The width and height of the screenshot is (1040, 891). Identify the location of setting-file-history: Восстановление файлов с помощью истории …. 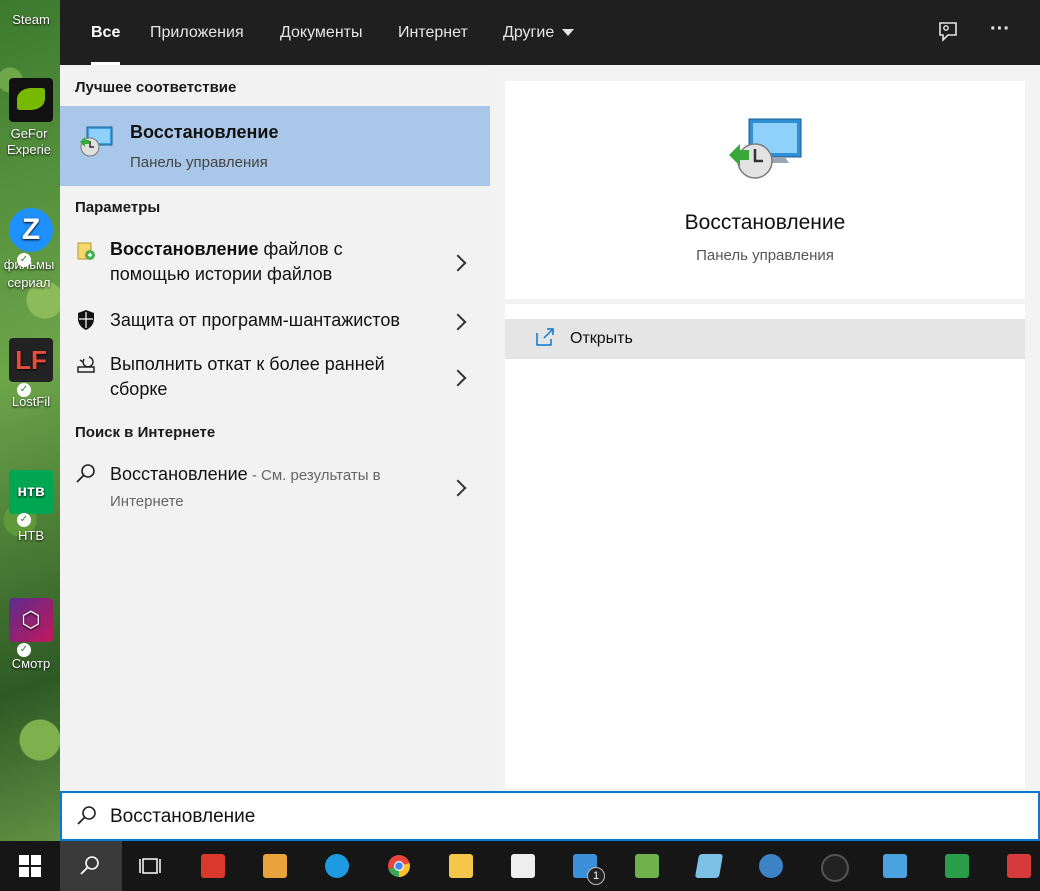
(275, 263).